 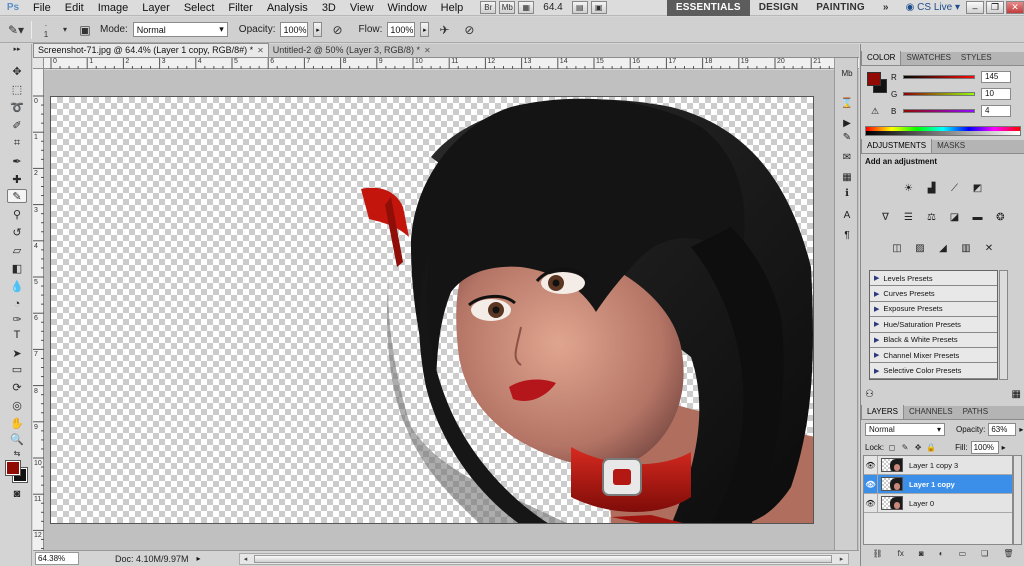 What do you see at coordinates (984, 447) in the screenshot?
I see `fill-input: 100%` at bounding box center [984, 447].